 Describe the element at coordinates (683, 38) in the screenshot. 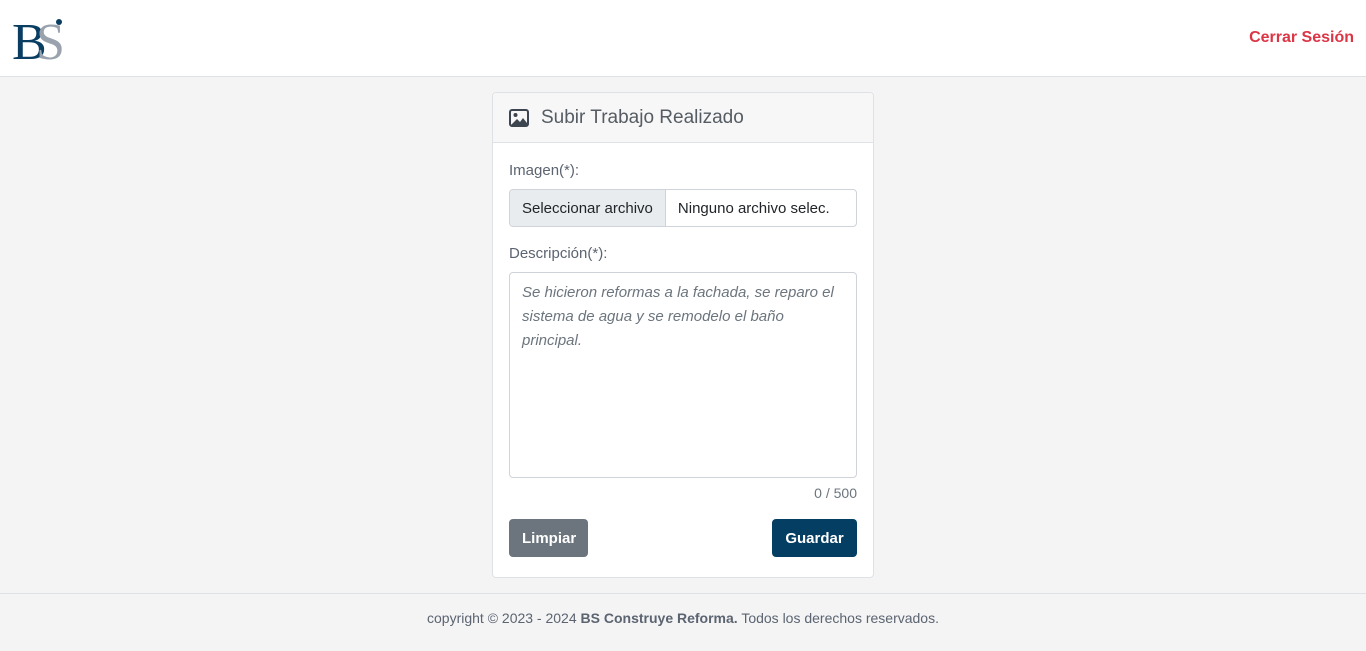

I see `top-navbar: B S Cerrar Sesión` at that location.